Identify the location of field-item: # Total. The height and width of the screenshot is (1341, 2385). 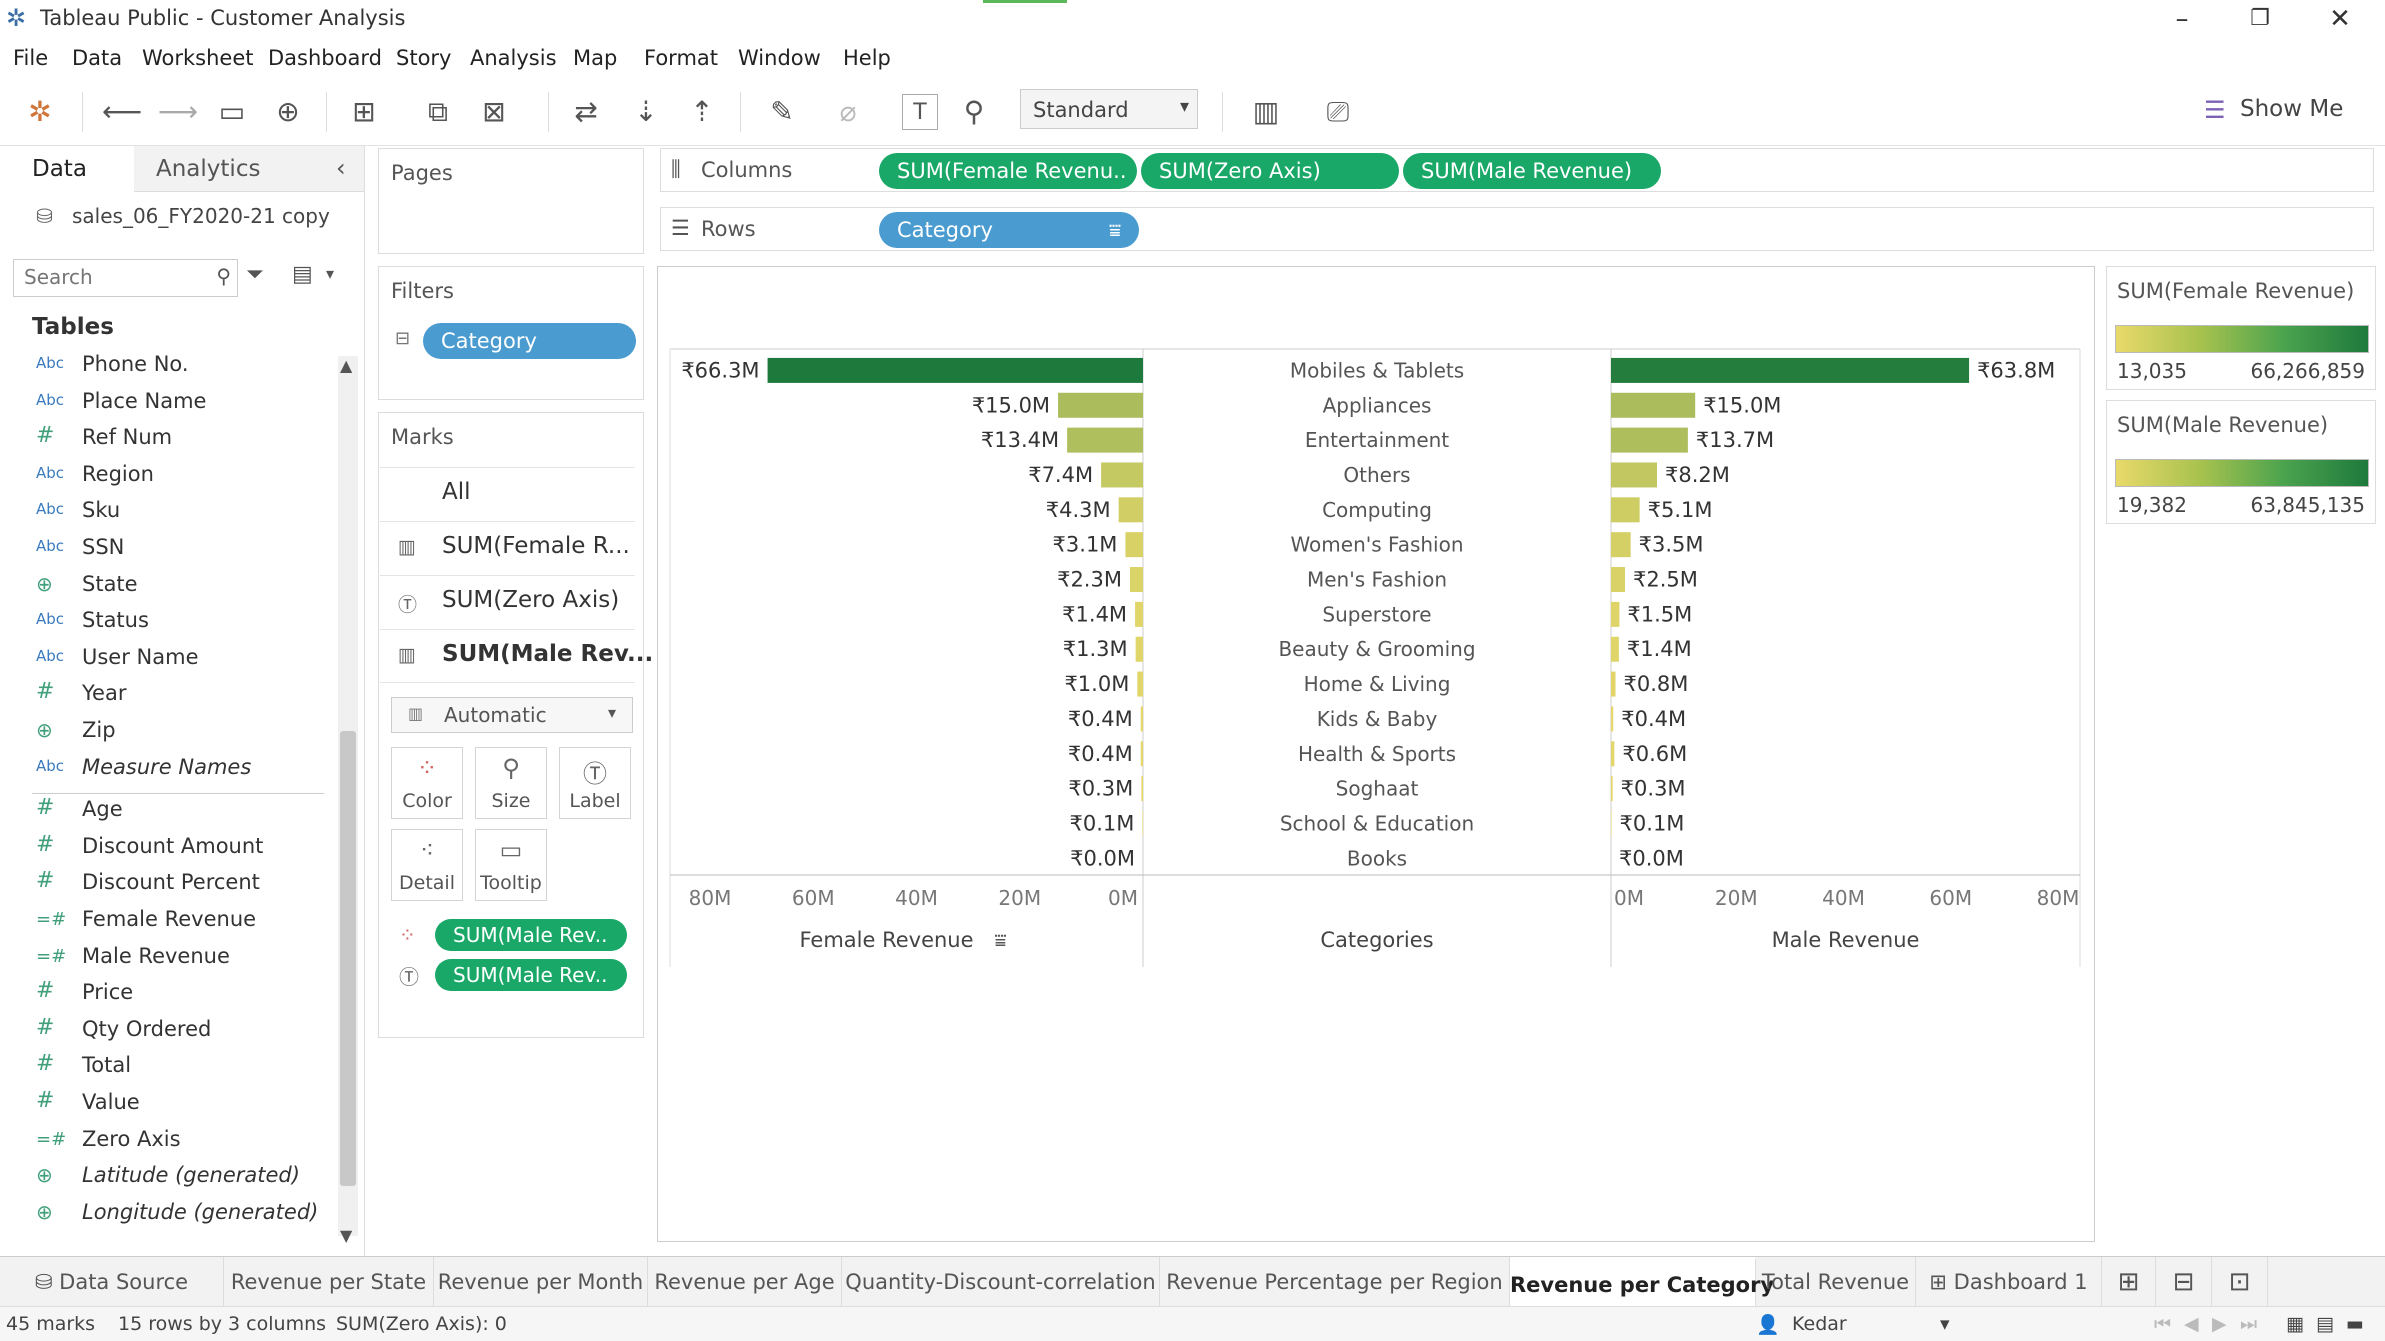
(165, 1067).